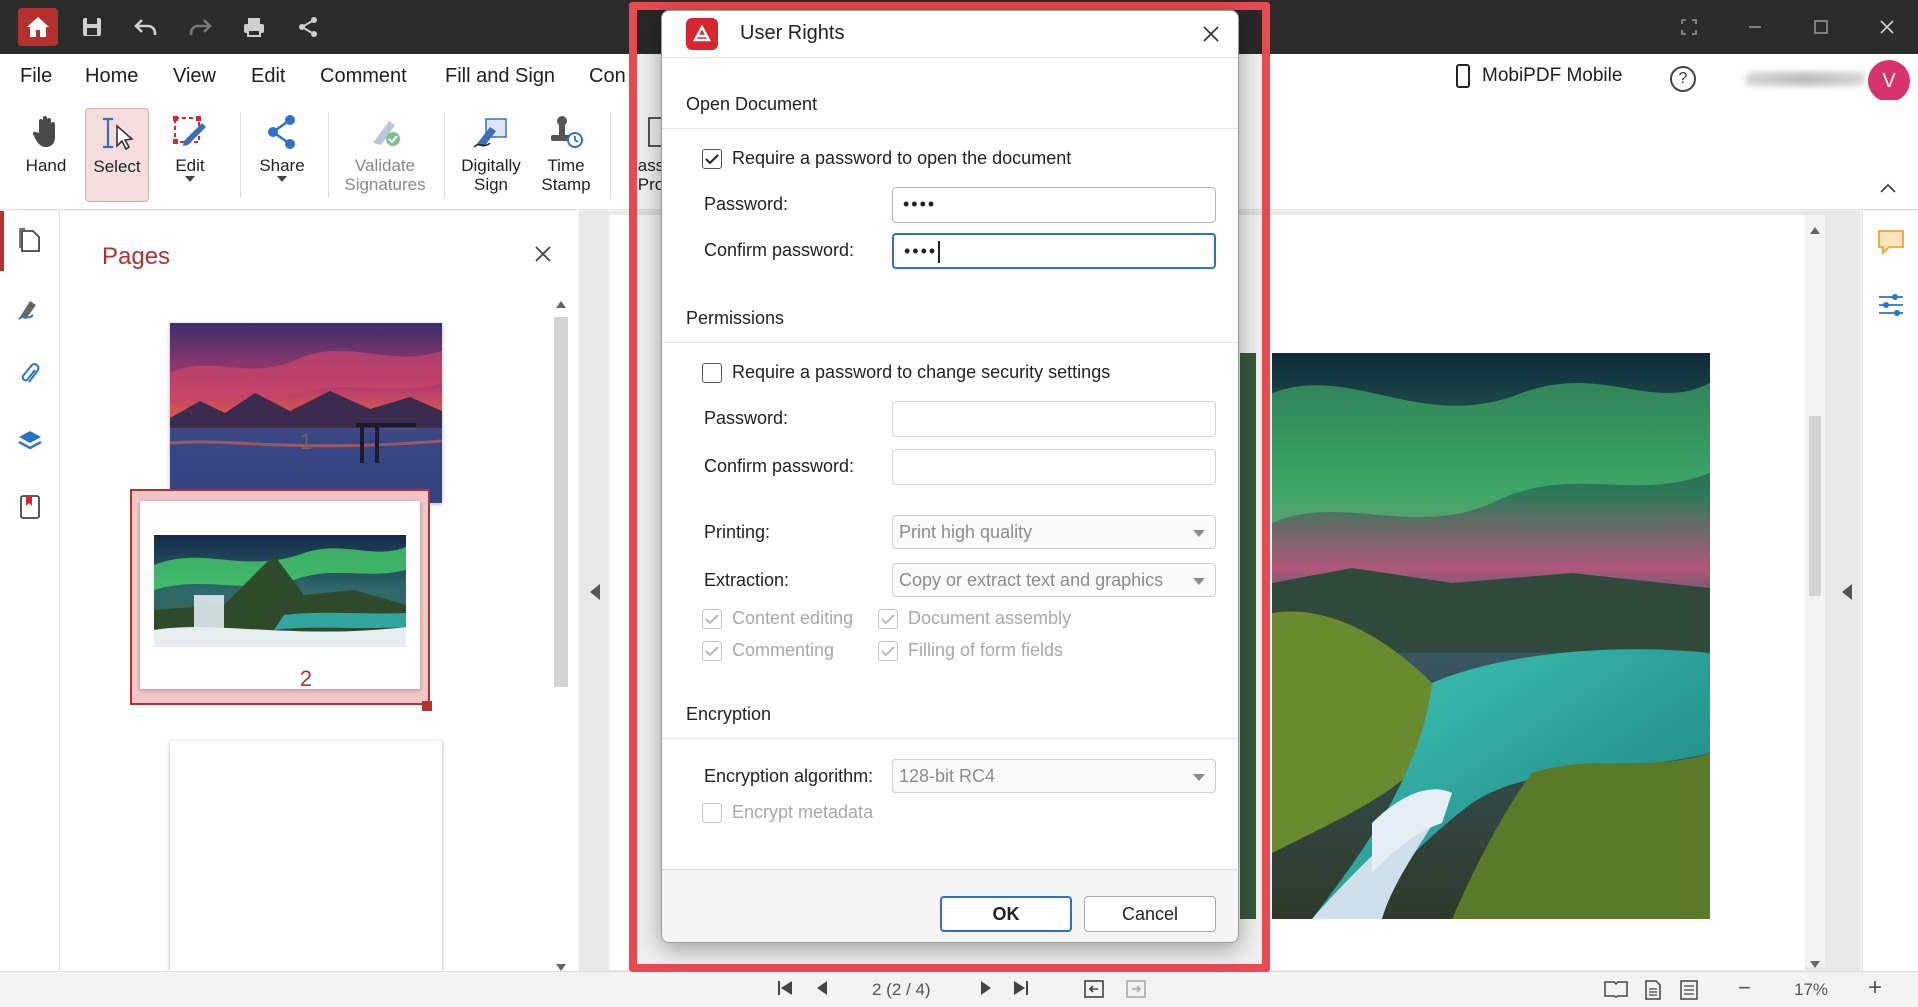 Image resolution: width=1918 pixels, height=1007 pixels. I want to click on dialog-title: User Rights, so click(792, 33).